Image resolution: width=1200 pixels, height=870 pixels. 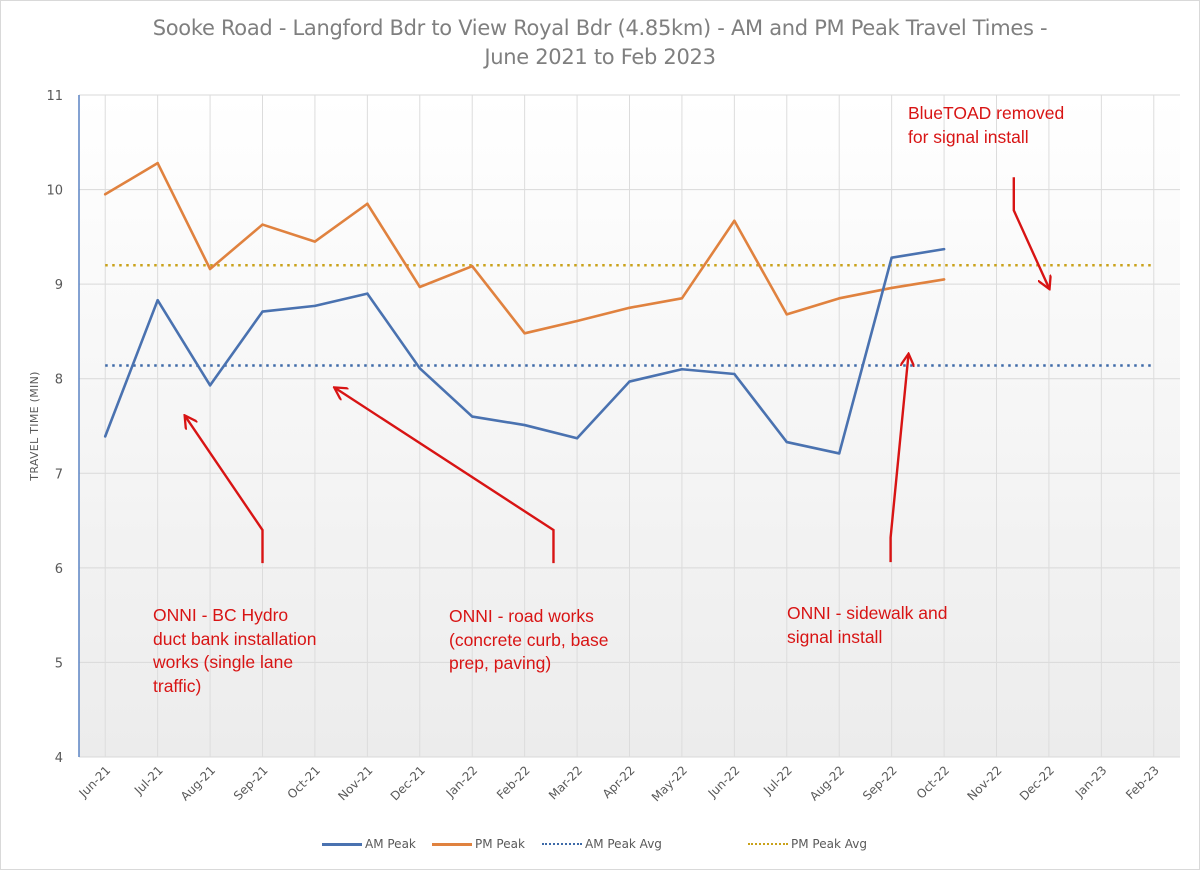 What do you see at coordinates (59, 569) in the screenshot?
I see `y-tick-label: 6` at bounding box center [59, 569].